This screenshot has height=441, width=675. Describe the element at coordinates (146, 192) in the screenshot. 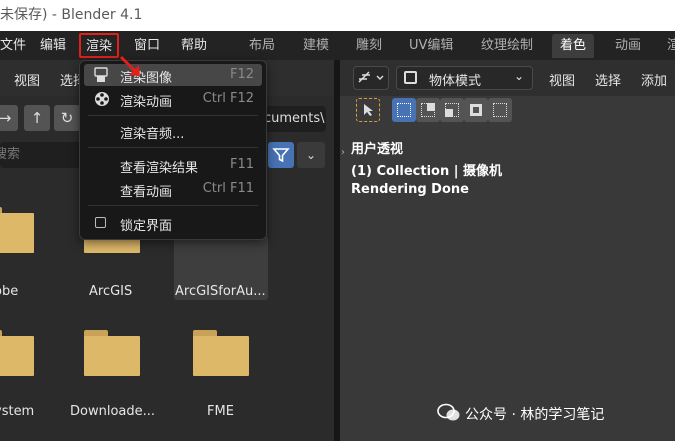

I see `menu-item-label: 查看动画` at that location.